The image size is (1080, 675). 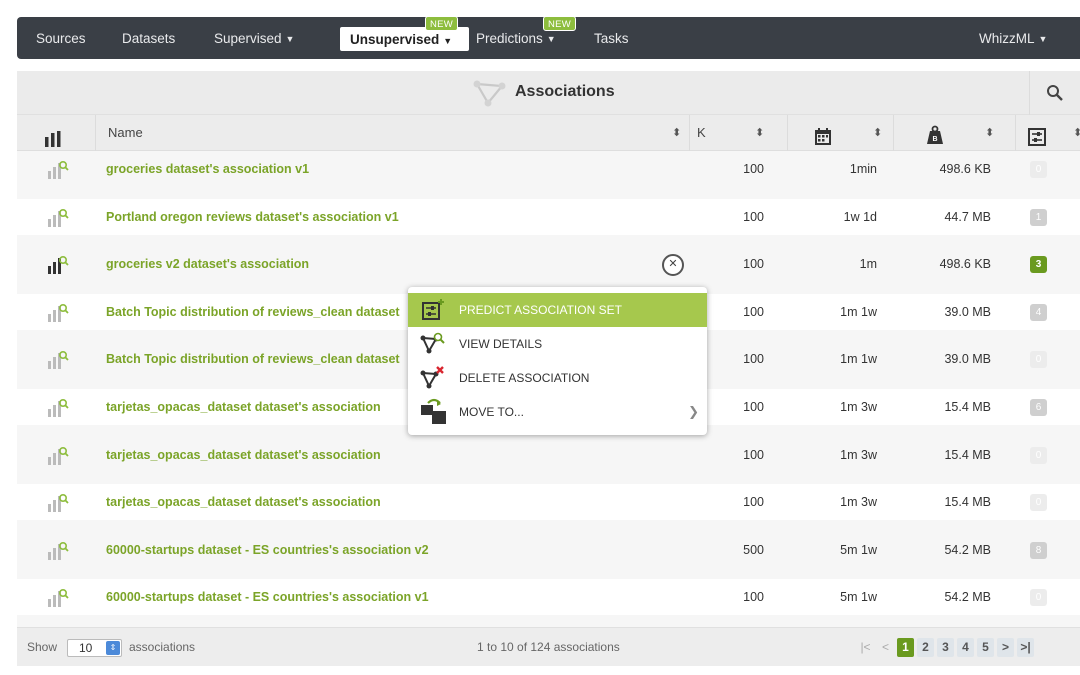 I want to click on svg-text: B, so click(x=934, y=139).